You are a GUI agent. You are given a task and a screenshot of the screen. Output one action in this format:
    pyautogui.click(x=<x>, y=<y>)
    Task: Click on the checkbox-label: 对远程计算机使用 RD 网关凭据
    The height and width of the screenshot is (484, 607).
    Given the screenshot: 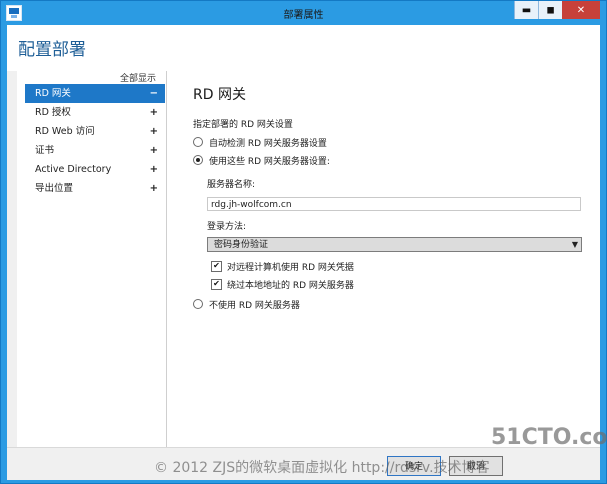 What is the action you would take?
    pyautogui.click(x=290, y=267)
    